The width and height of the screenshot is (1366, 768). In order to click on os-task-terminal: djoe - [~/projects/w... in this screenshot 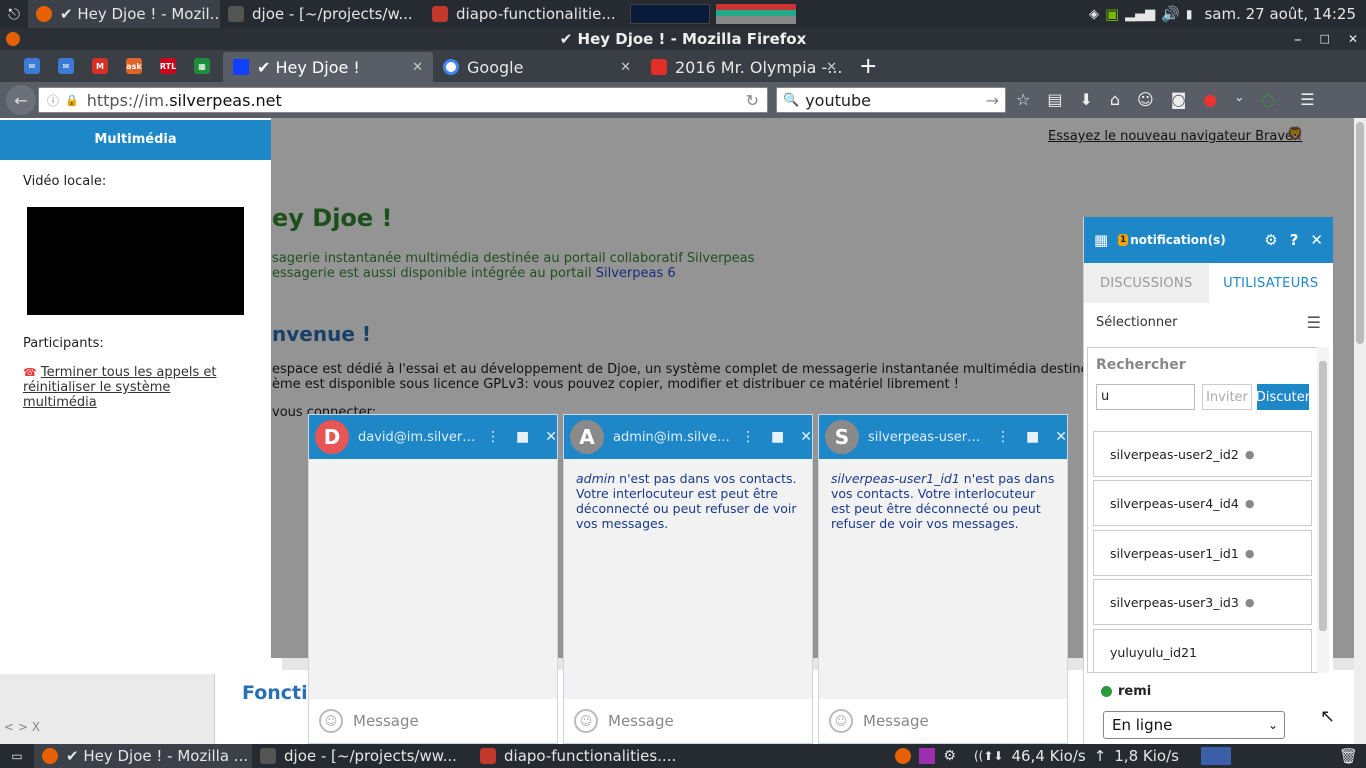, I will do `click(322, 14)`.